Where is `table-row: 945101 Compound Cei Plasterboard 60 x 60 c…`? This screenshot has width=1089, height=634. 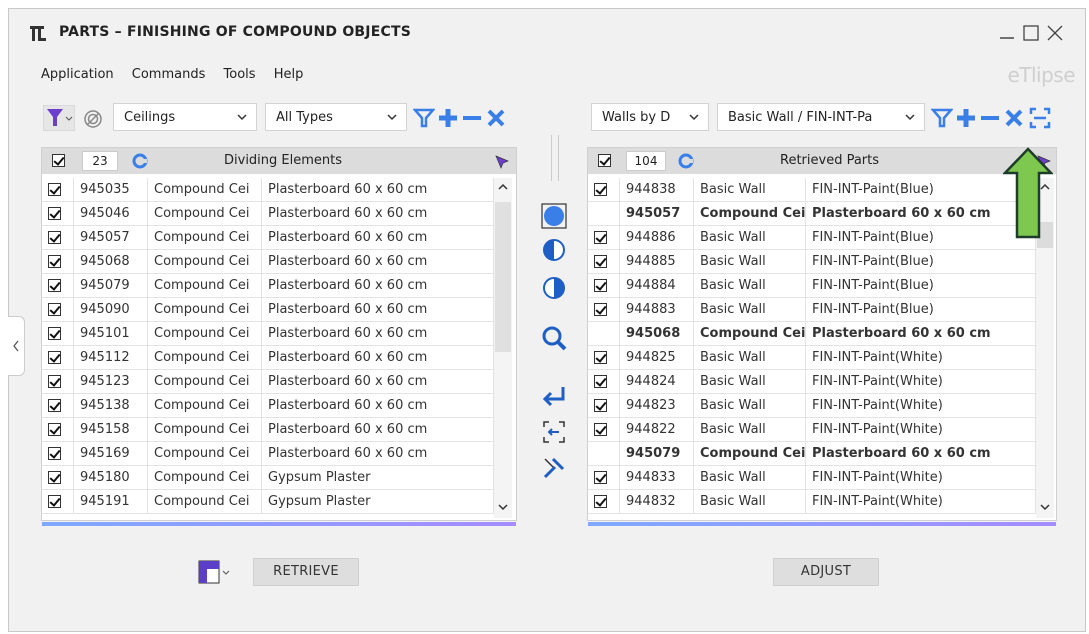
table-row: 945101 Compound Cei Plasterboard 60 x 60 c… is located at coordinates (268, 334).